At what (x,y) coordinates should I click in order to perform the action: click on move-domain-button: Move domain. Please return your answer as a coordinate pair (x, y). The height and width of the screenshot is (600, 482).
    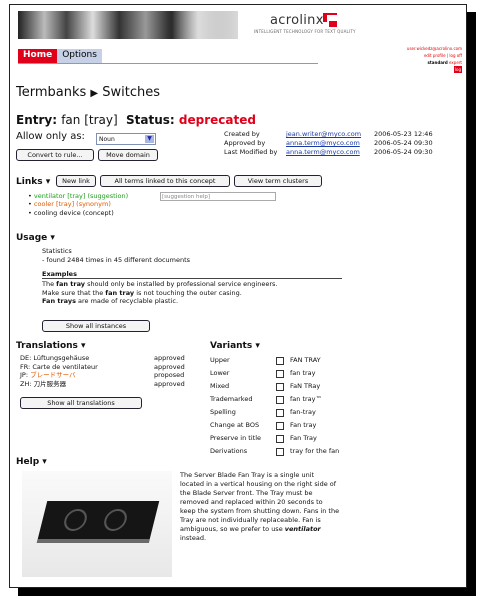
    Looking at the image, I should click on (128, 155).